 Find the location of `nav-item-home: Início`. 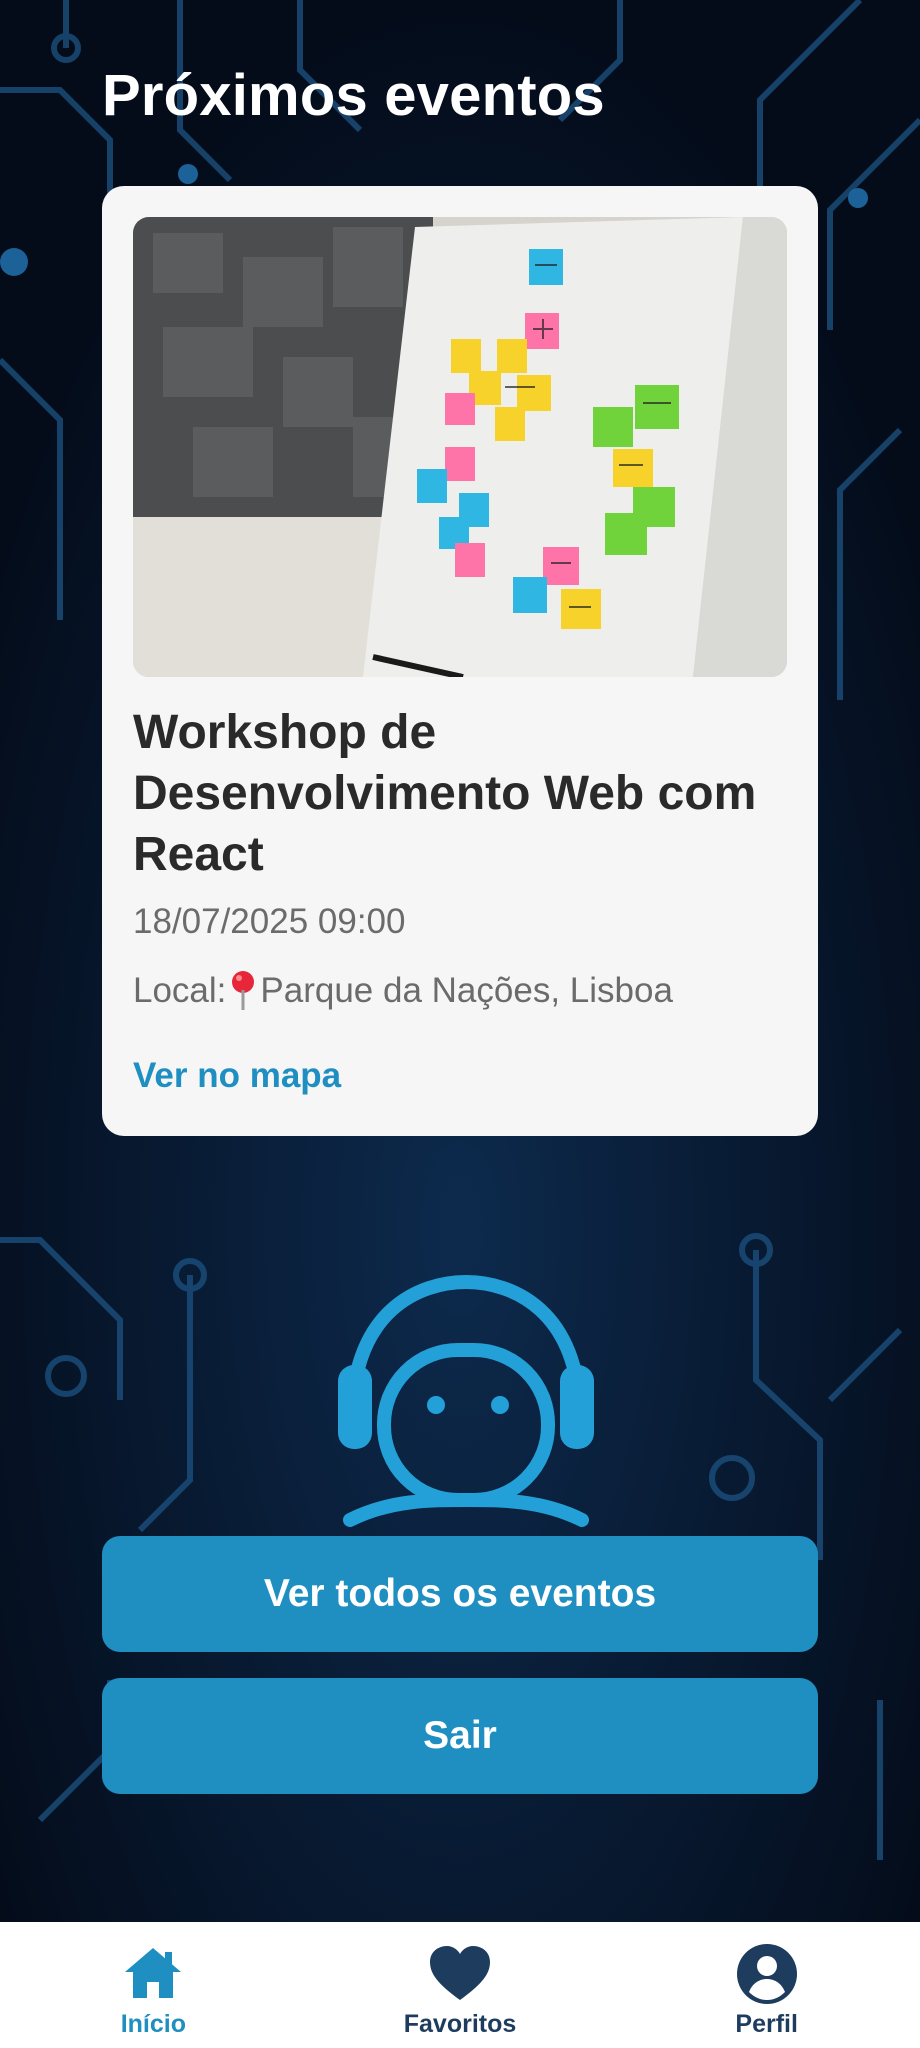

nav-item-home: Início is located at coordinates (153, 1985).